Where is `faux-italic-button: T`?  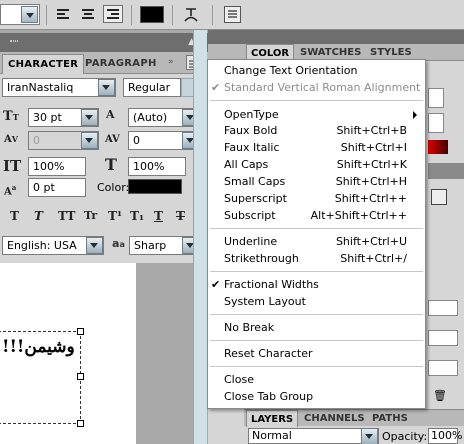 faux-italic-button: T is located at coordinates (38, 216).